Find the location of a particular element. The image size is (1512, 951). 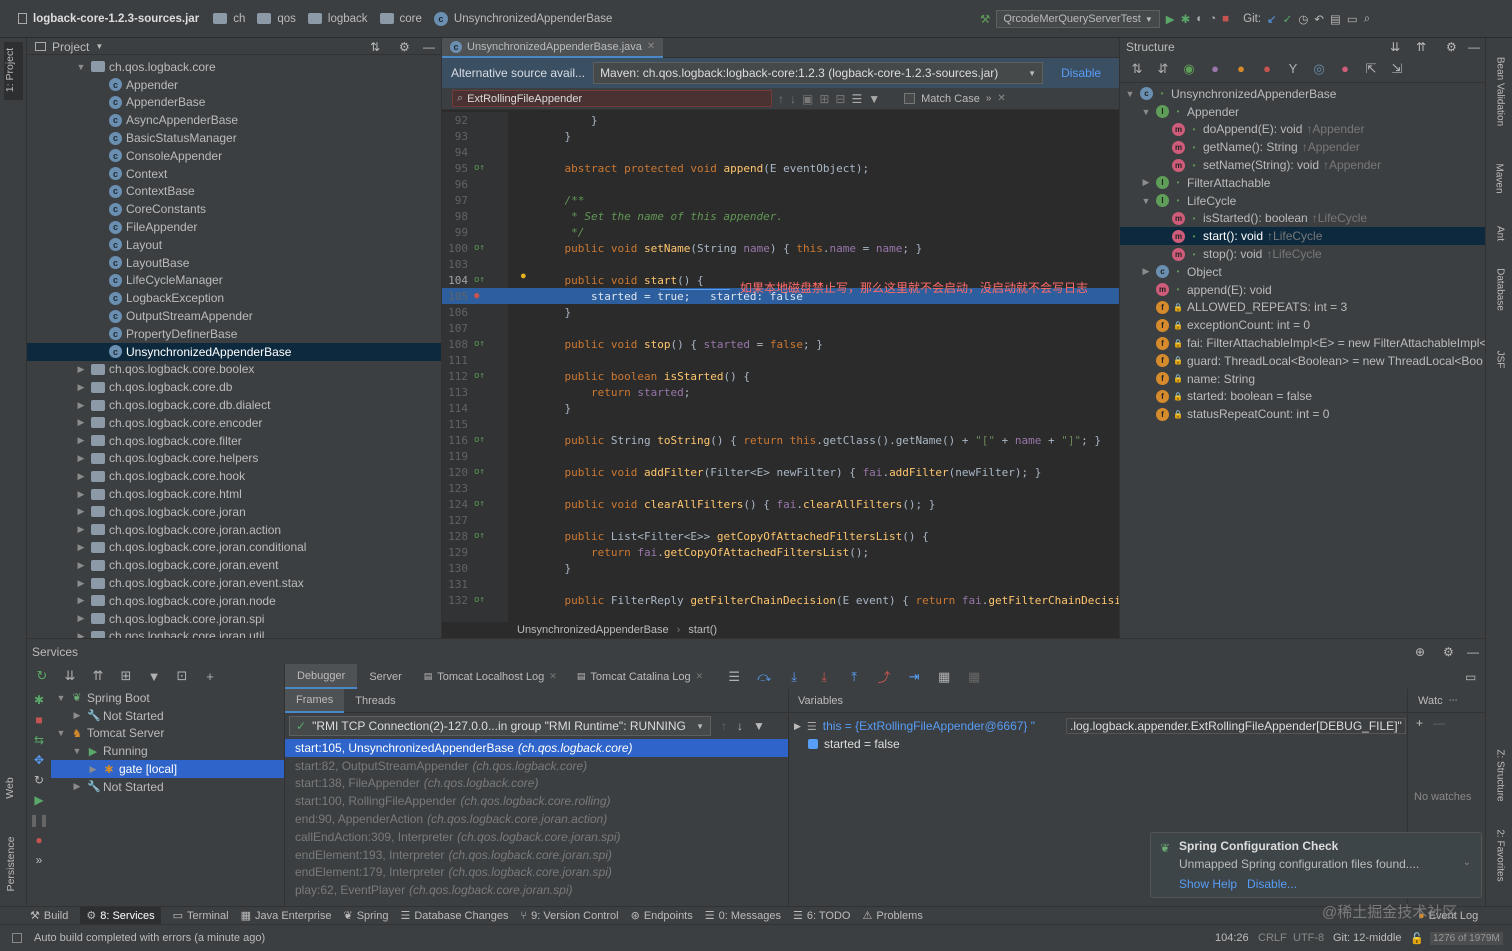

title-project: logback-core-1.2.3-sources.jar is located at coordinates (116, 19).